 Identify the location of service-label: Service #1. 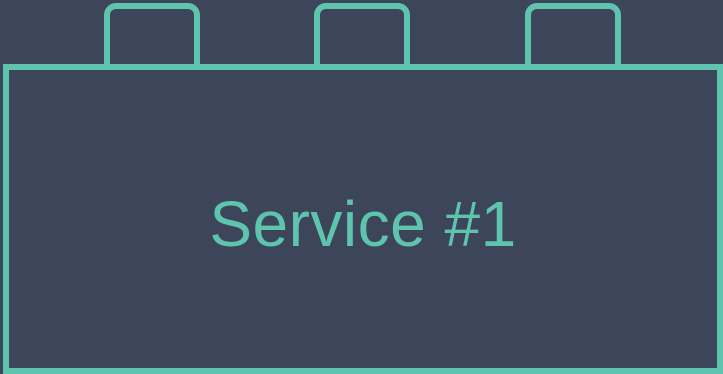
(363, 224).